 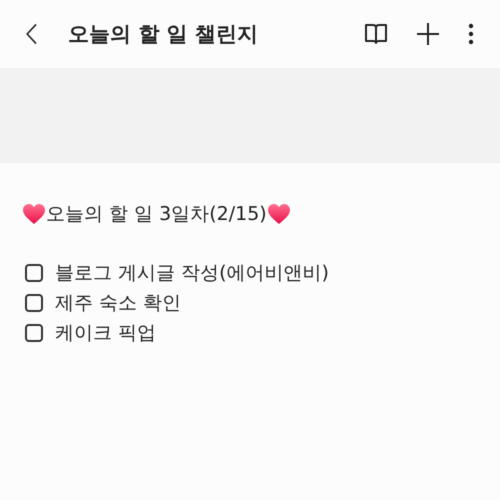 I want to click on add-icon, so click(x=428, y=34).